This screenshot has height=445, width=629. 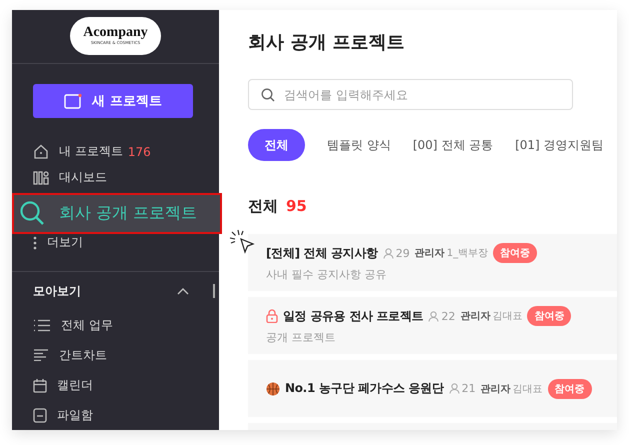 What do you see at coordinates (301, 337) in the screenshot?
I see `project-description: 공개 프로젝트` at bounding box center [301, 337].